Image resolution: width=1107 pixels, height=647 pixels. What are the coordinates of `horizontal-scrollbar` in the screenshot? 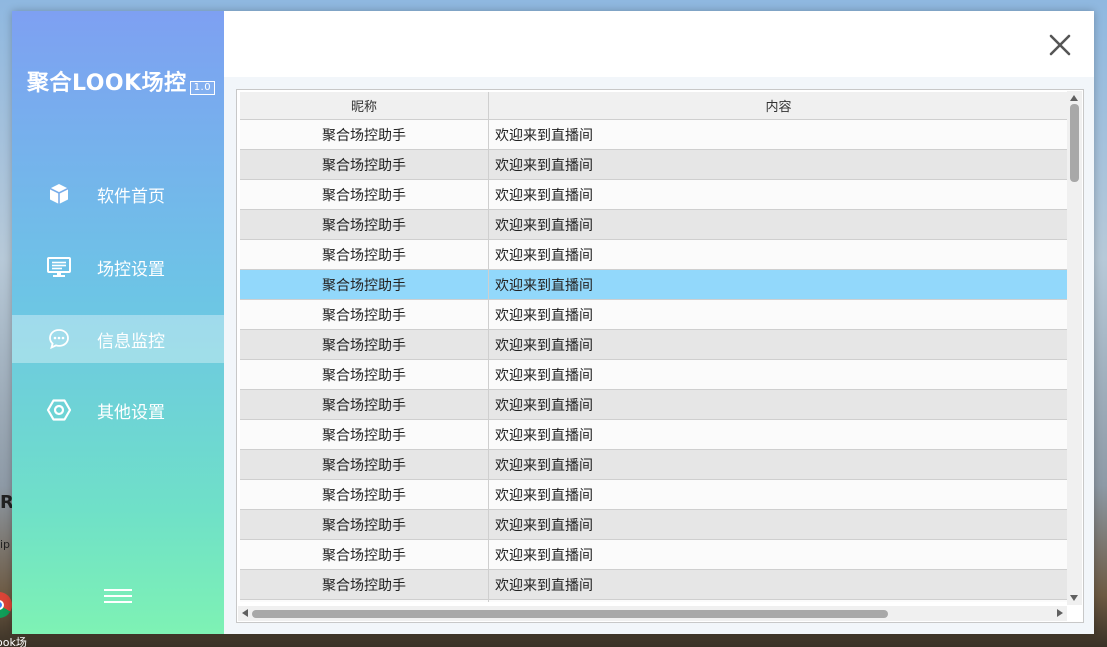 It's located at (652, 613).